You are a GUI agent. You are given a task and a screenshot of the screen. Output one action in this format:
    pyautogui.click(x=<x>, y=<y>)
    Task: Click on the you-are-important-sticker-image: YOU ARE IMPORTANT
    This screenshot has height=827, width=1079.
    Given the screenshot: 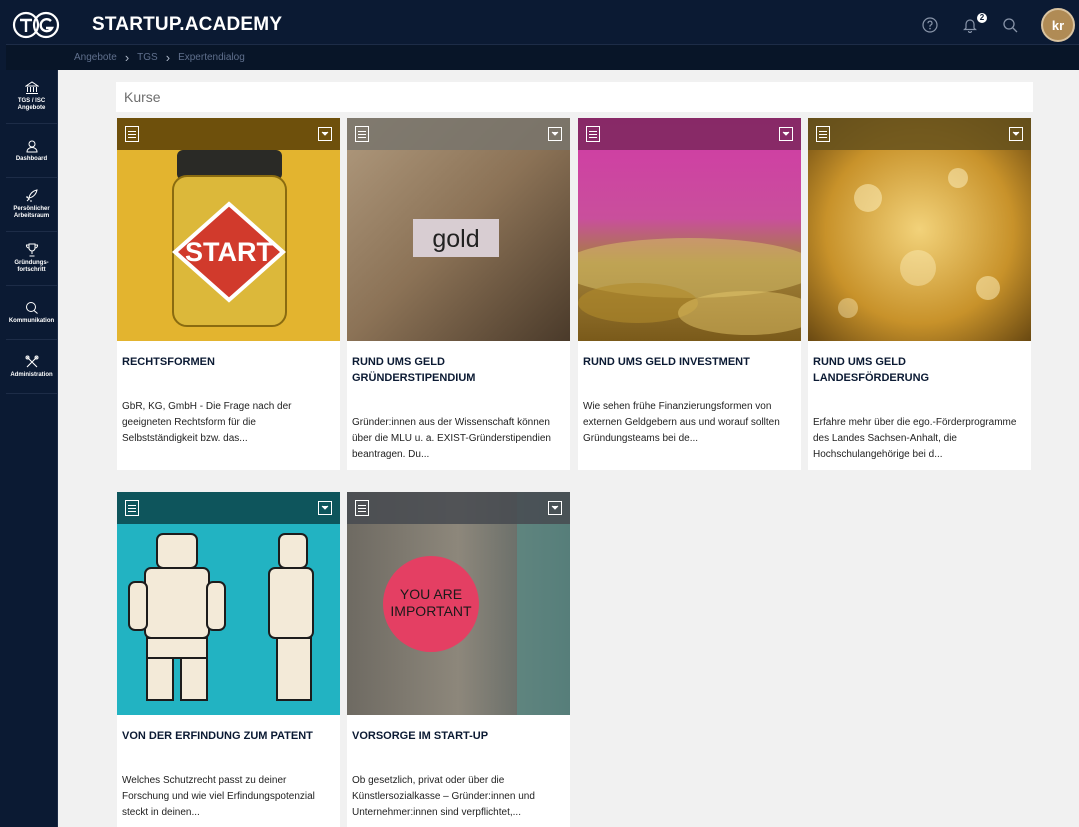 What is the action you would take?
    pyautogui.click(x=458, y=603)
    